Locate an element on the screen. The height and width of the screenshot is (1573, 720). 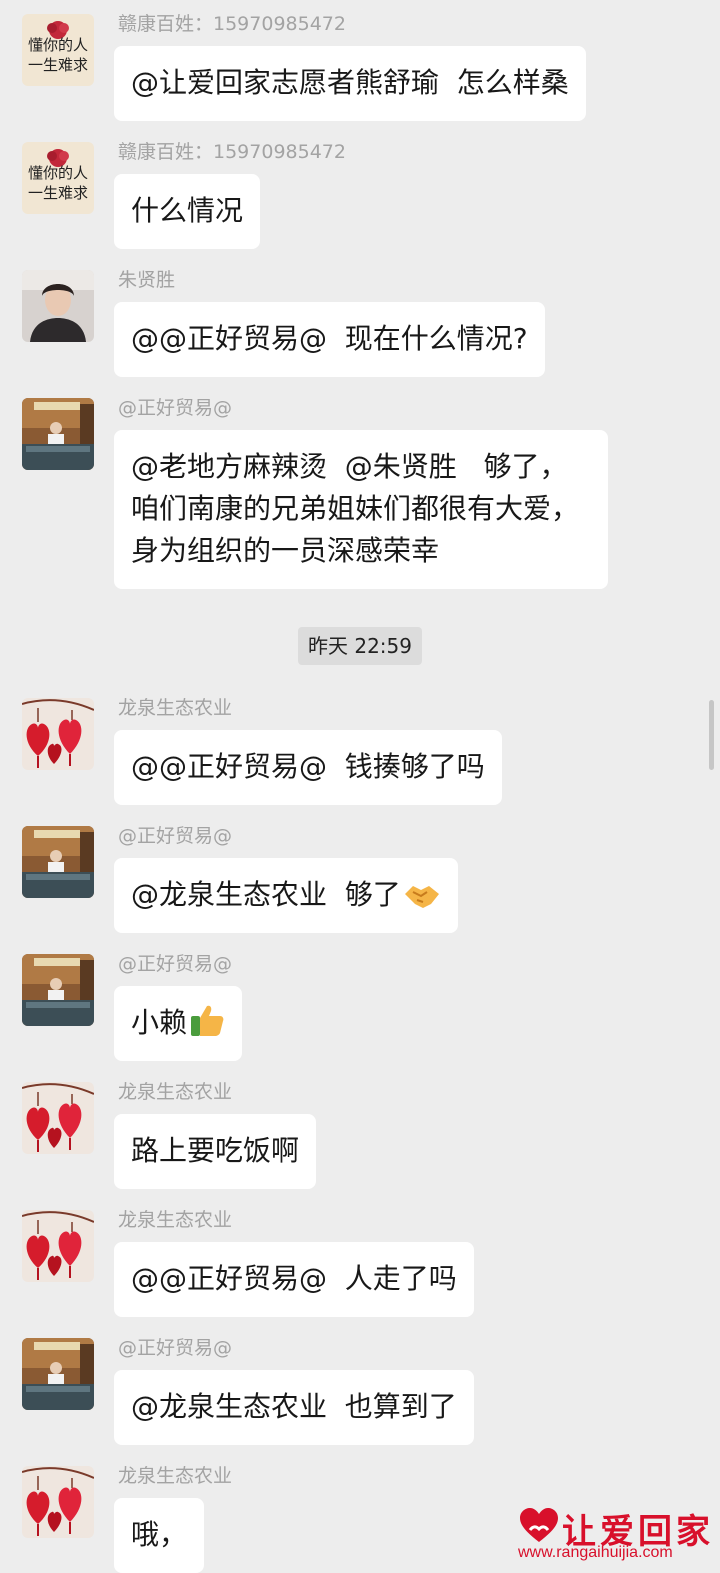
message-bubble: @龙泉生态农业 够了 is located at coordinates (286, 895).